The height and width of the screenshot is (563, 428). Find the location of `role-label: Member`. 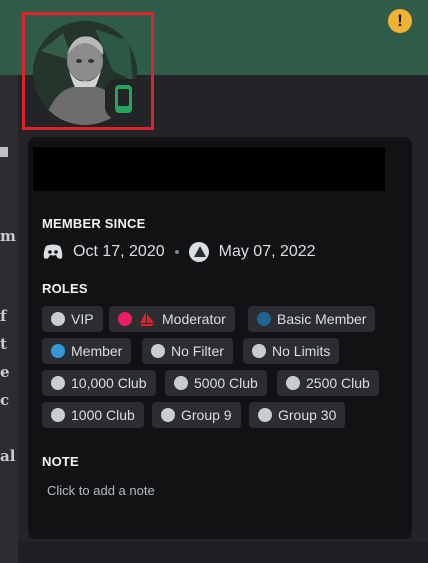

role-label: Member is located at coordinates (97, 351).